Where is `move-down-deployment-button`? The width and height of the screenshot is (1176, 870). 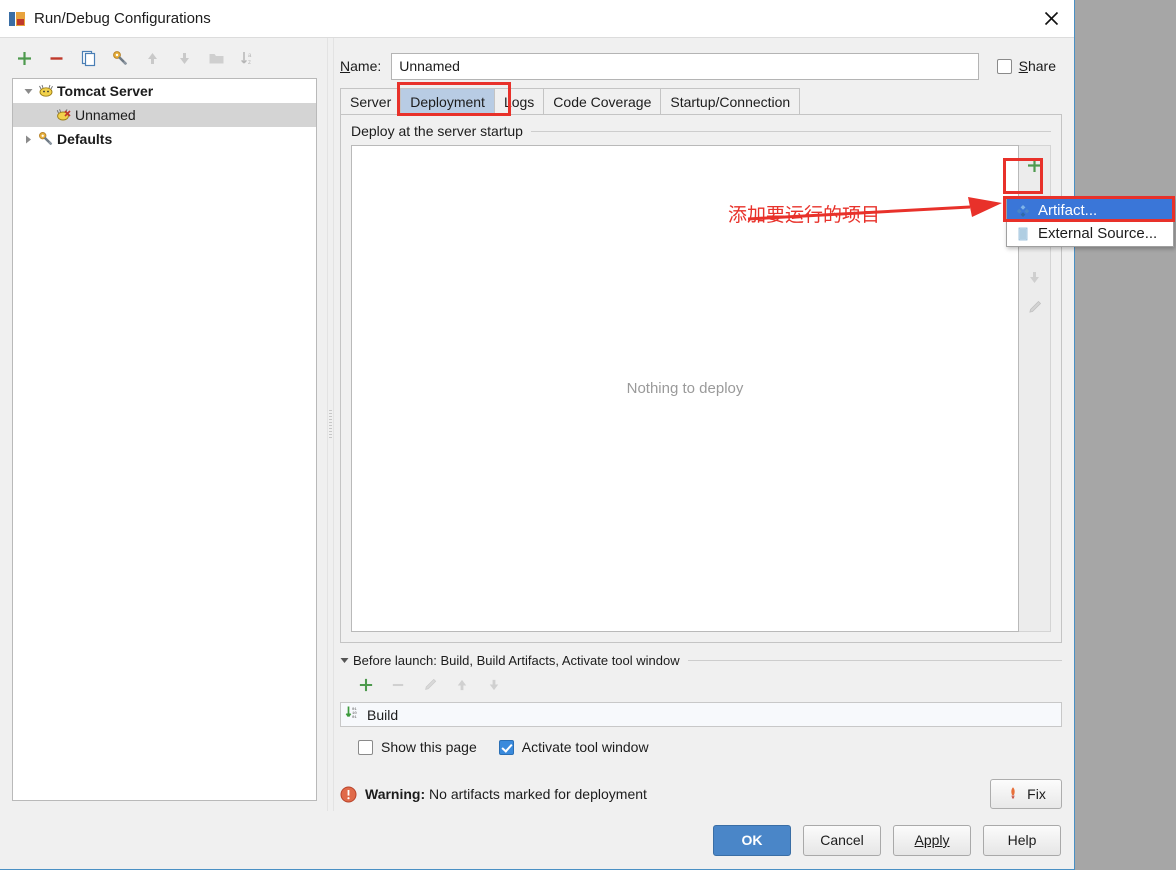
move-down-deployment-button is located at coordinates (1035, 277).